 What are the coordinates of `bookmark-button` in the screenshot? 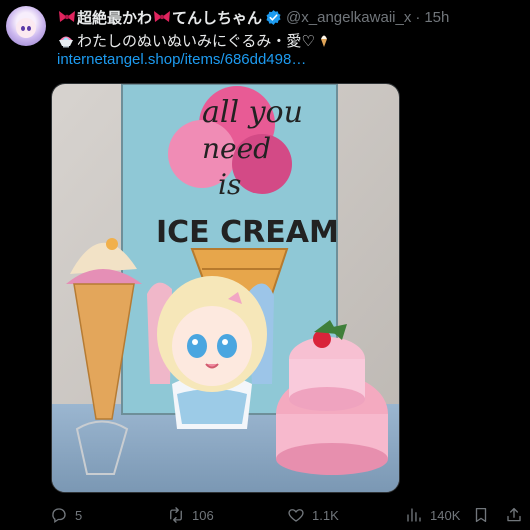 It's located at (484, 515).